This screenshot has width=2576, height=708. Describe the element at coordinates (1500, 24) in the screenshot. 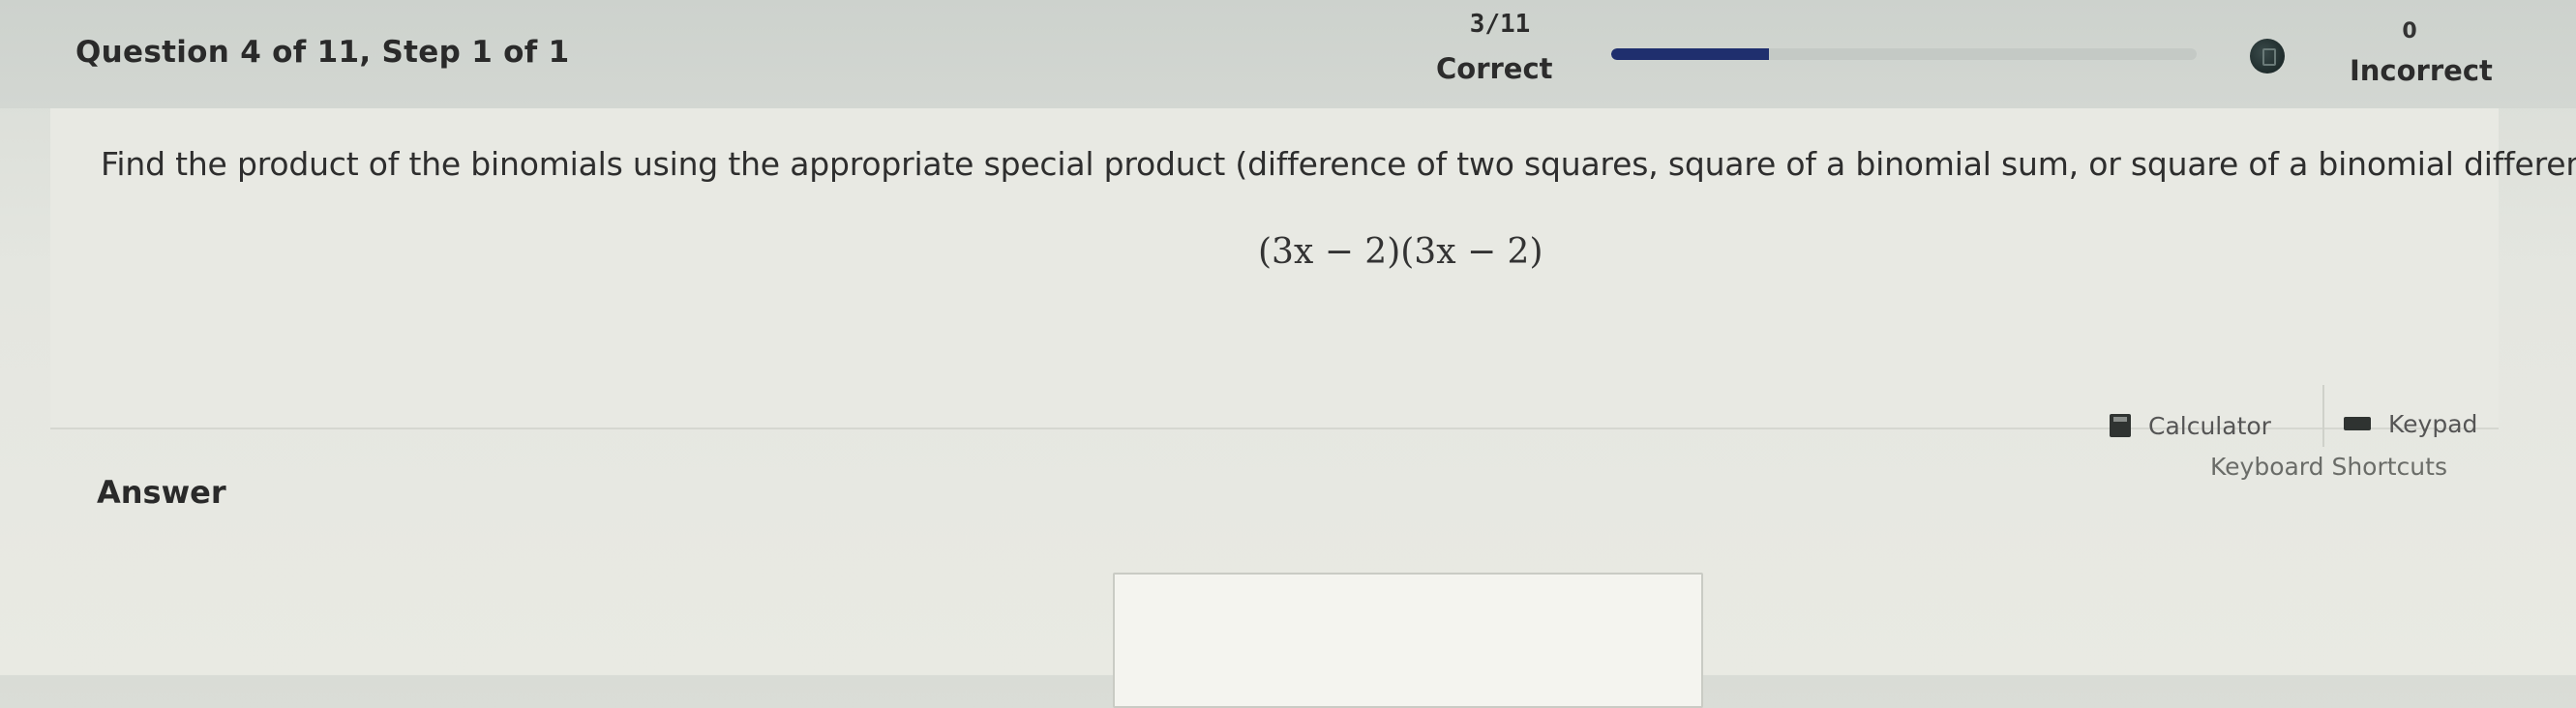

I see `correct-count: 3/11` at that location.